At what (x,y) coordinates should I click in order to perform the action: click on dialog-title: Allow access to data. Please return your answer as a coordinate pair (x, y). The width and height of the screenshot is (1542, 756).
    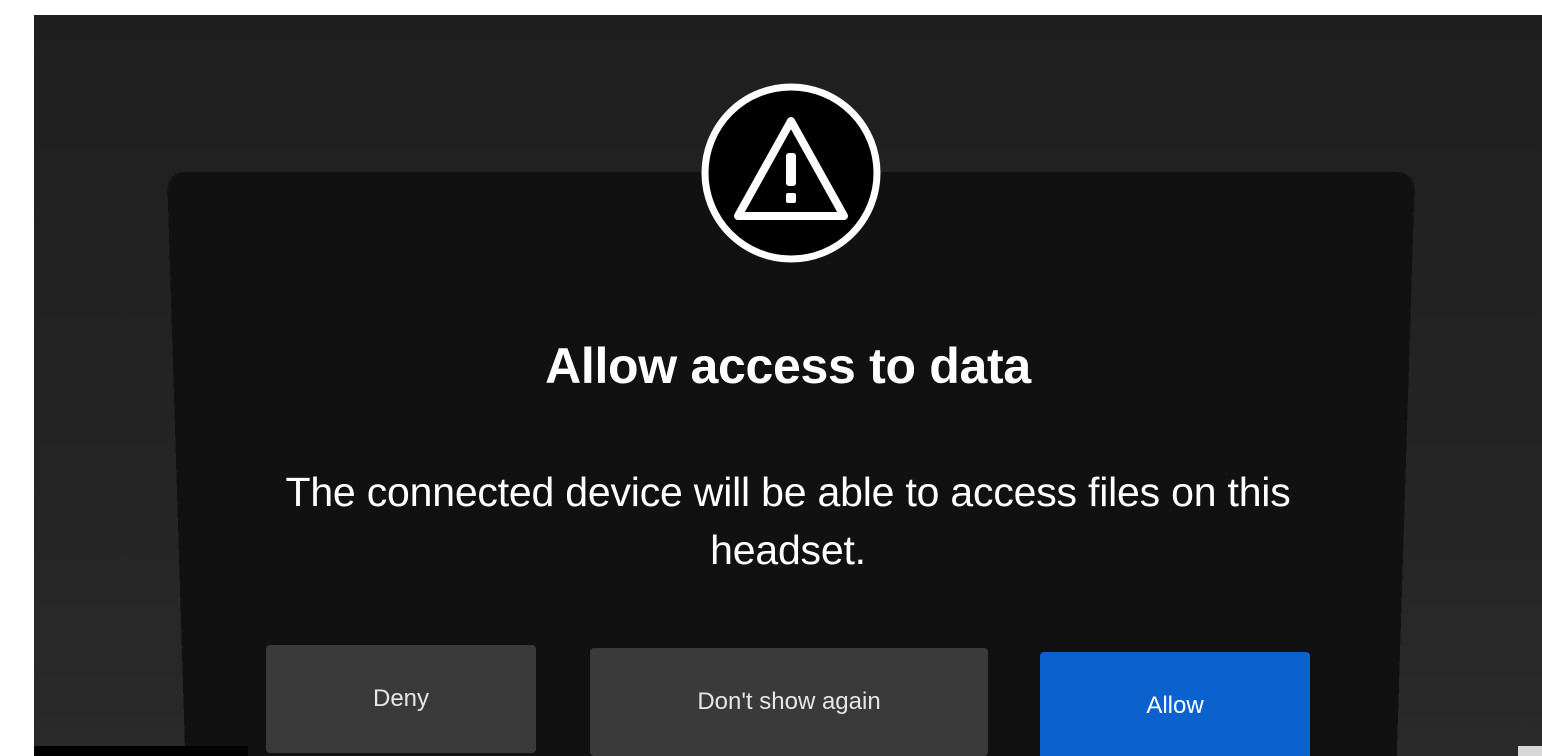
    Looking at the image, I should click on (788, 366).